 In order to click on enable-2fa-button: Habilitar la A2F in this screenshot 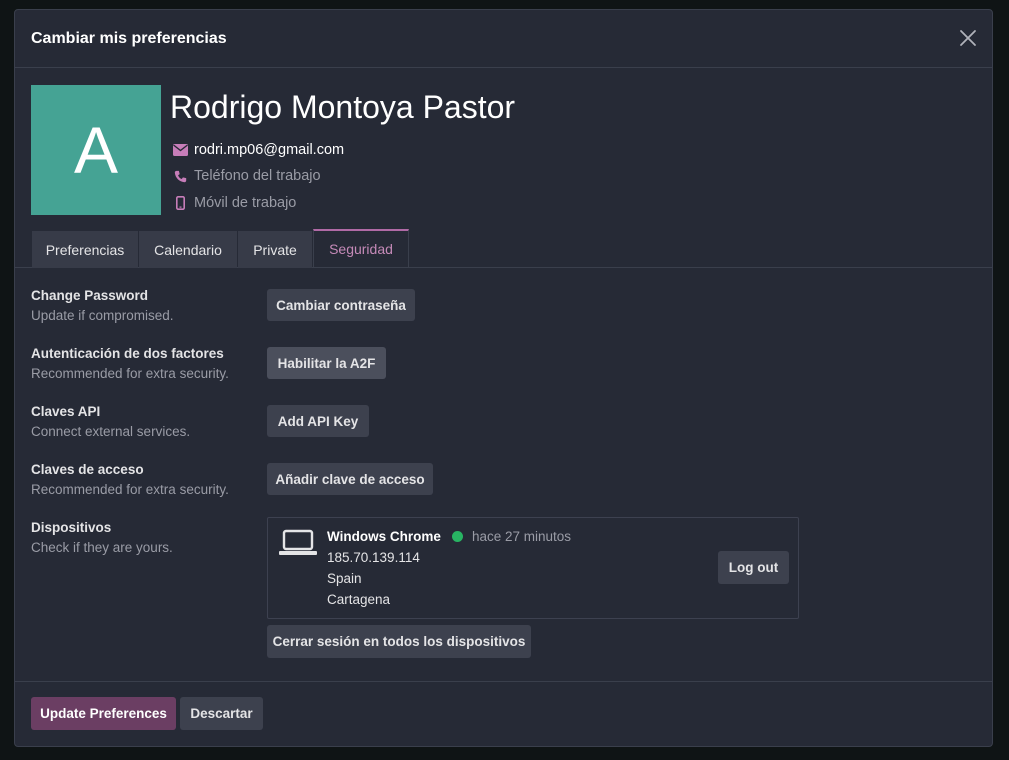, I will do `click(326, 363)`.